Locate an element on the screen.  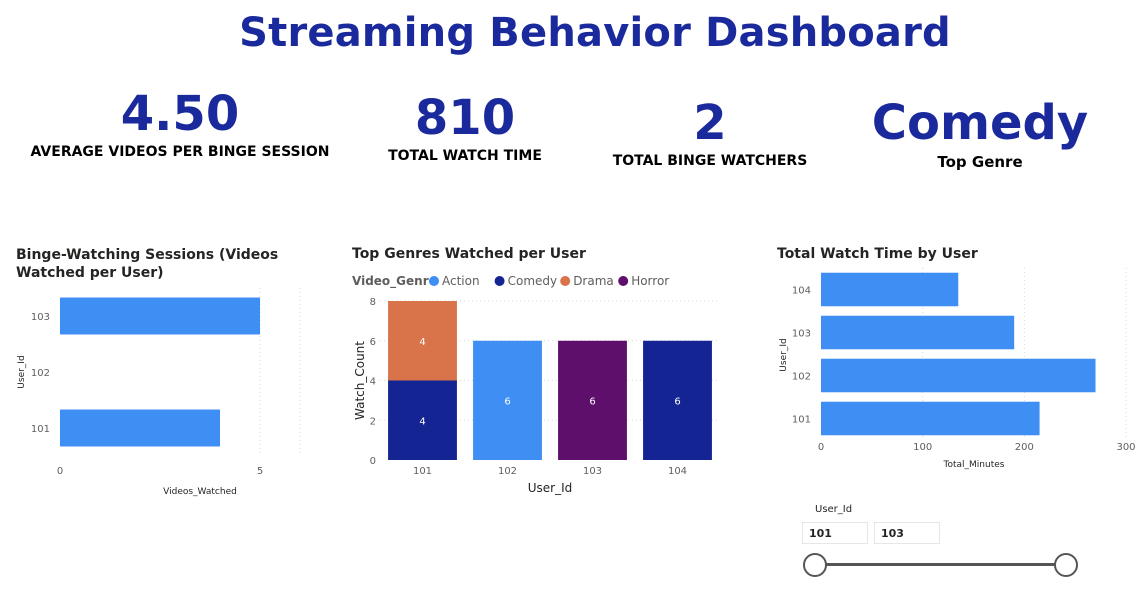
kpi-total-watch-time: 810 TOTAL WATCH TIME is located at coordinates (465, 128).